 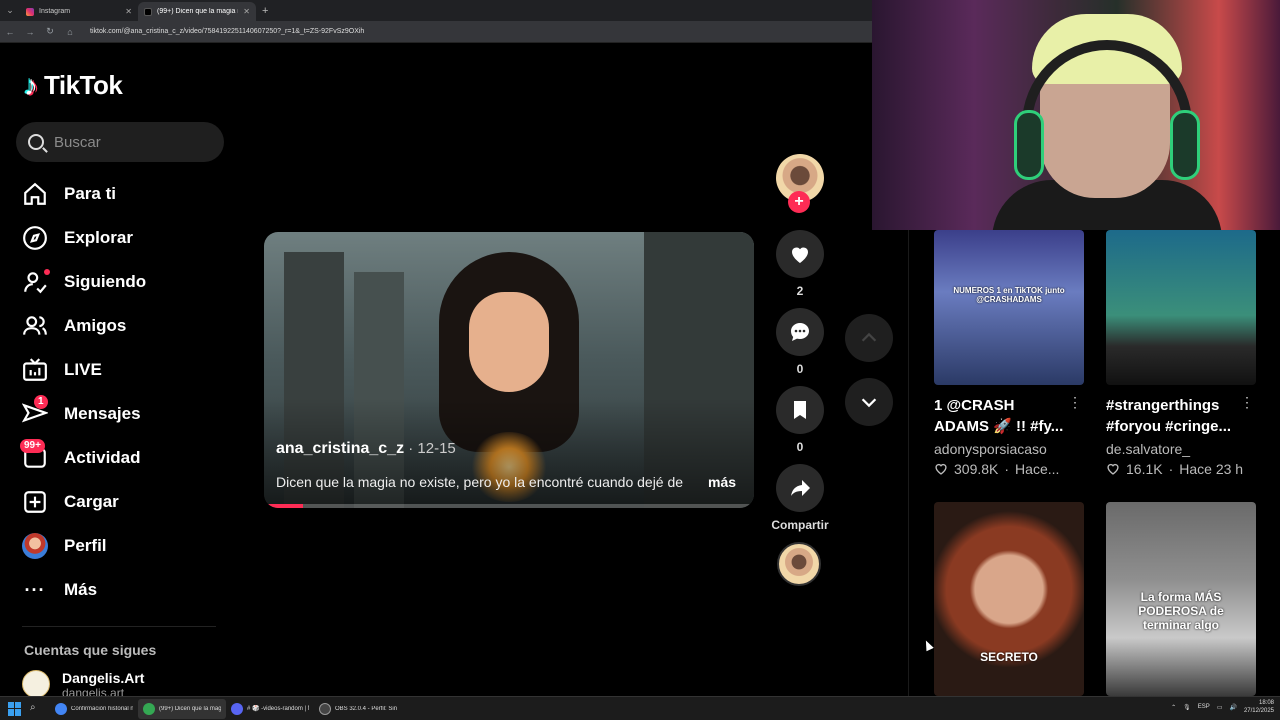 I want to click on language-indicator: ESP, so click(x=1204, y=707).